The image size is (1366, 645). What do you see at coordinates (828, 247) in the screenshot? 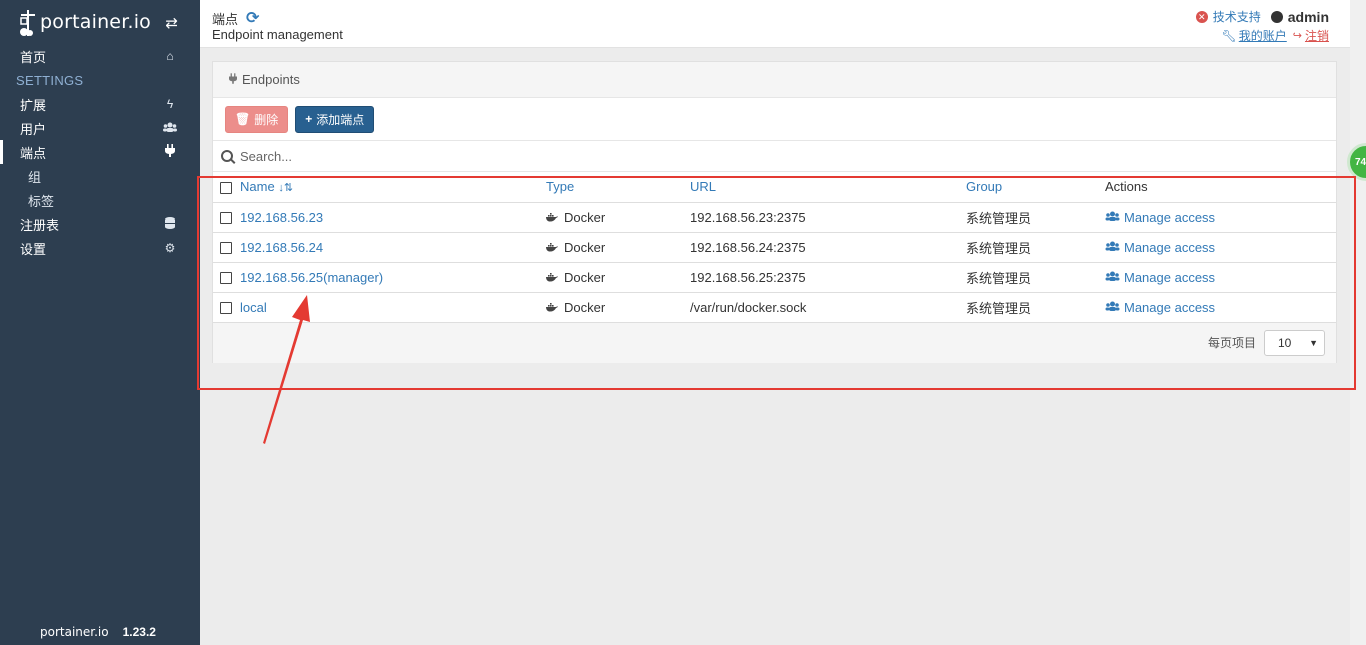
I see `endpoint-url: 192.168.56.24:2375` at bounding box center [828, 247].